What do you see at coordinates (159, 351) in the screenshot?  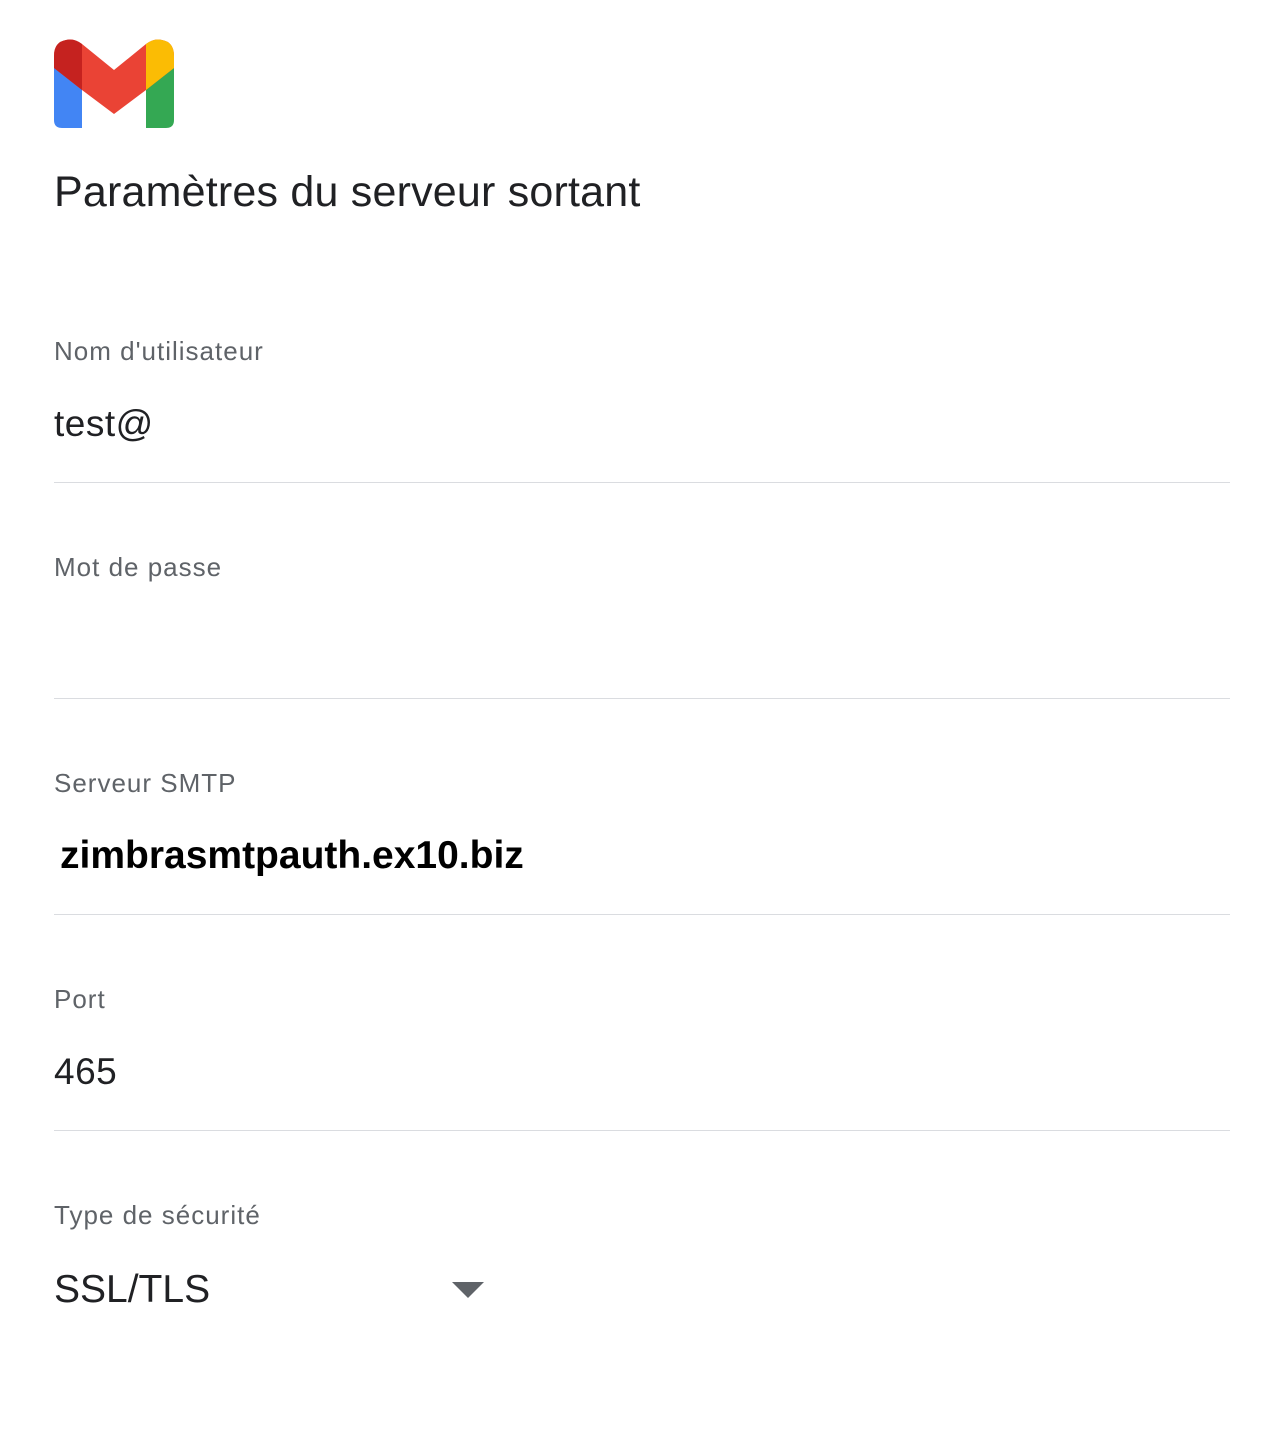 I see `username-label: Nom d'utilisateur` at bounding box center [159, 351].